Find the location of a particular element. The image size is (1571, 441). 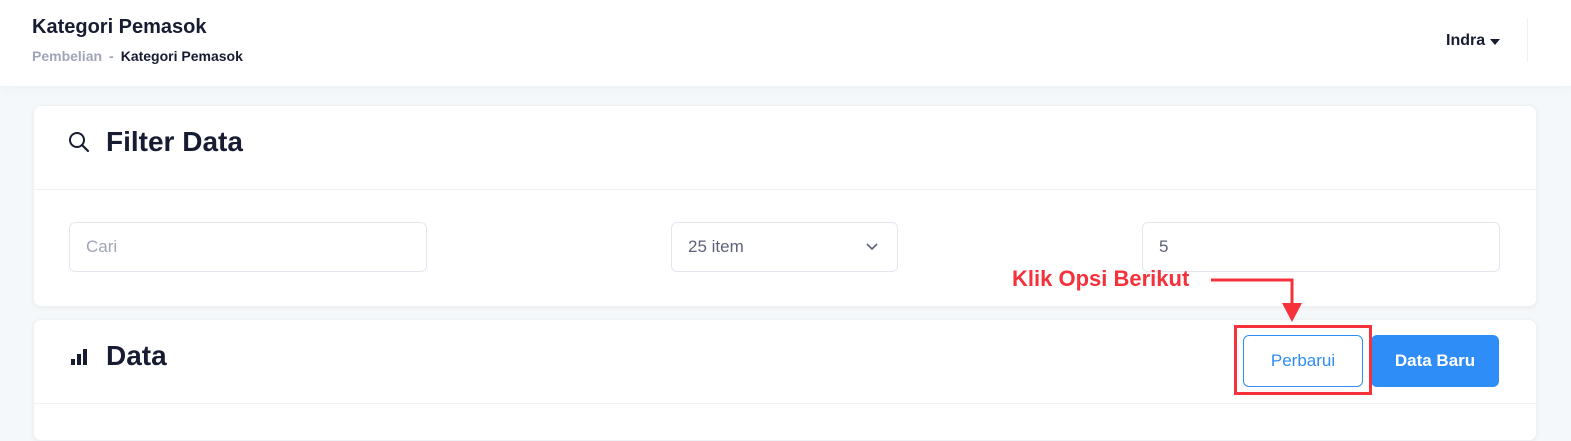

page-number-value: 5 is located at coordinates (1164, 246).